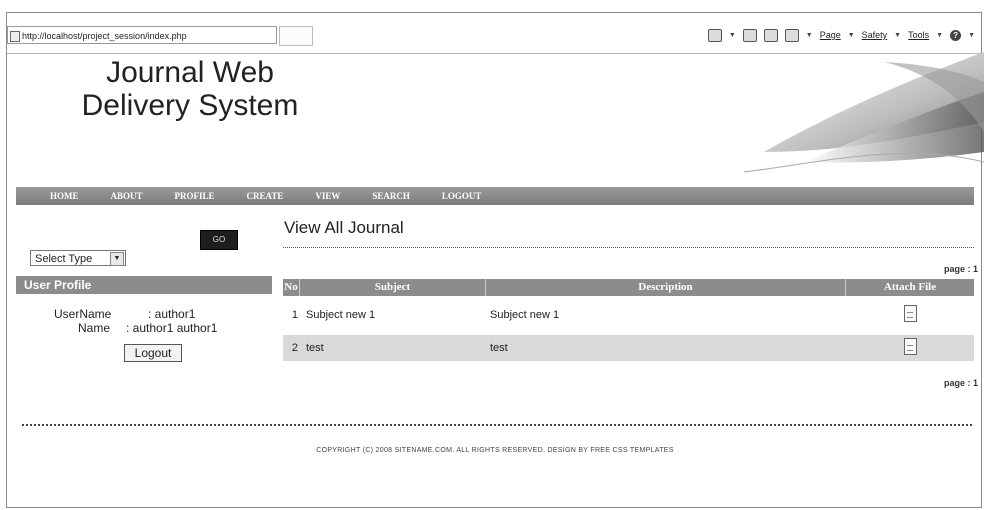  Describe the element at coordinates (830, 35) in the screenshot. I see `page-menu: Page` at that location.